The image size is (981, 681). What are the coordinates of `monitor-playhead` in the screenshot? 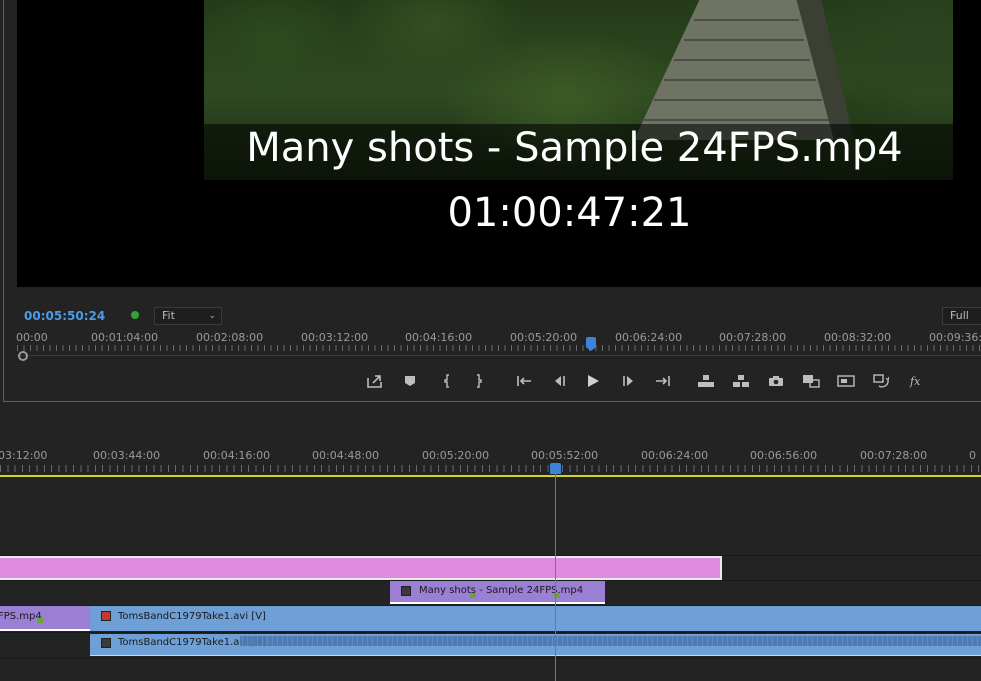 It's located at (591, 344).